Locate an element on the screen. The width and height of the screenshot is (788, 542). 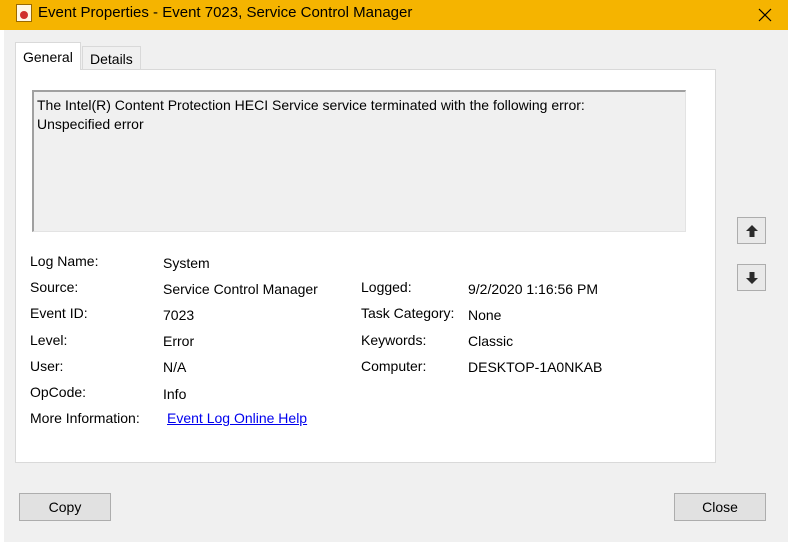
log-name-label: Log Name: is located at coordinates (64, 261).